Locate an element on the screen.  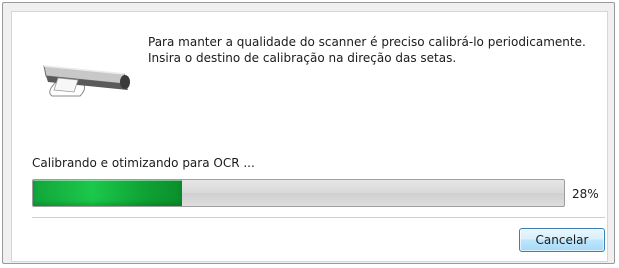
progress-fill is located at coordinates (107, 193).